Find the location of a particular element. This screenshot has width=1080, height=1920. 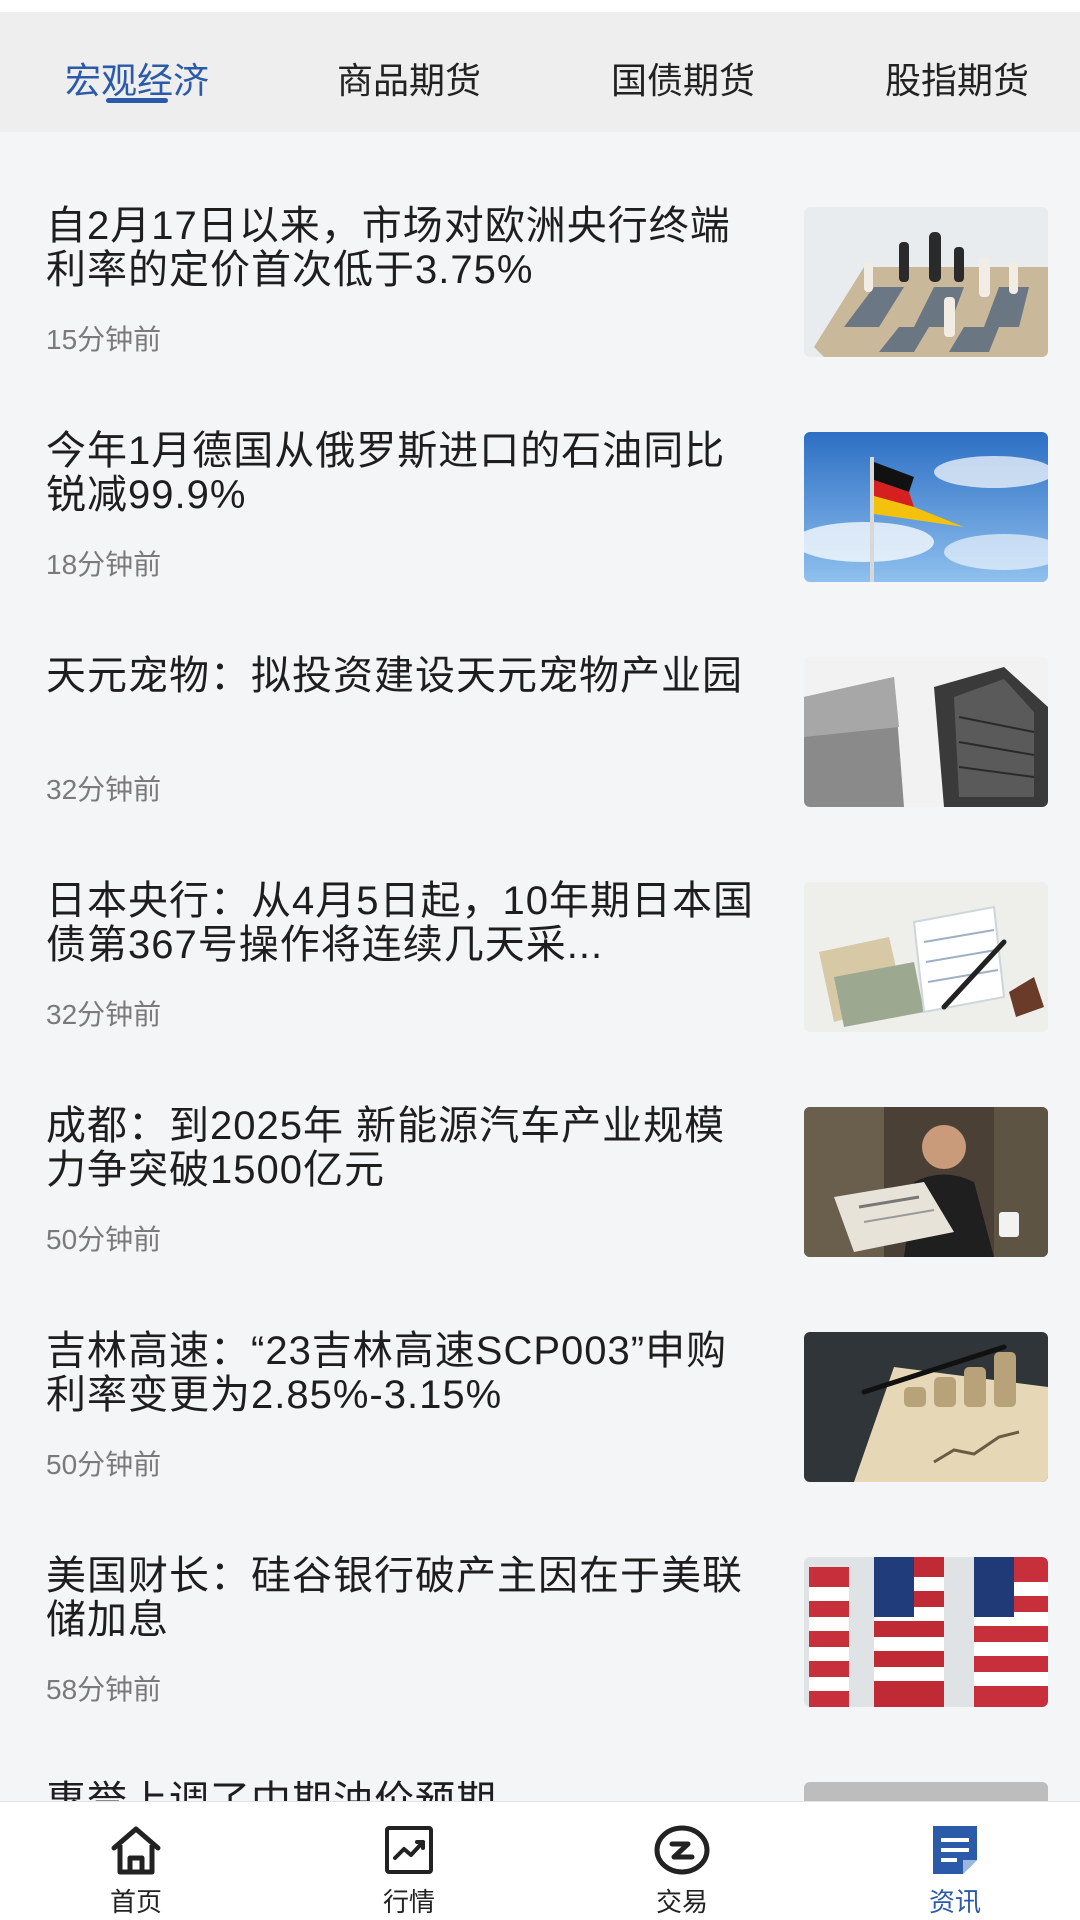

news-time: 15分钟前 is located at coordinates (104, 339).